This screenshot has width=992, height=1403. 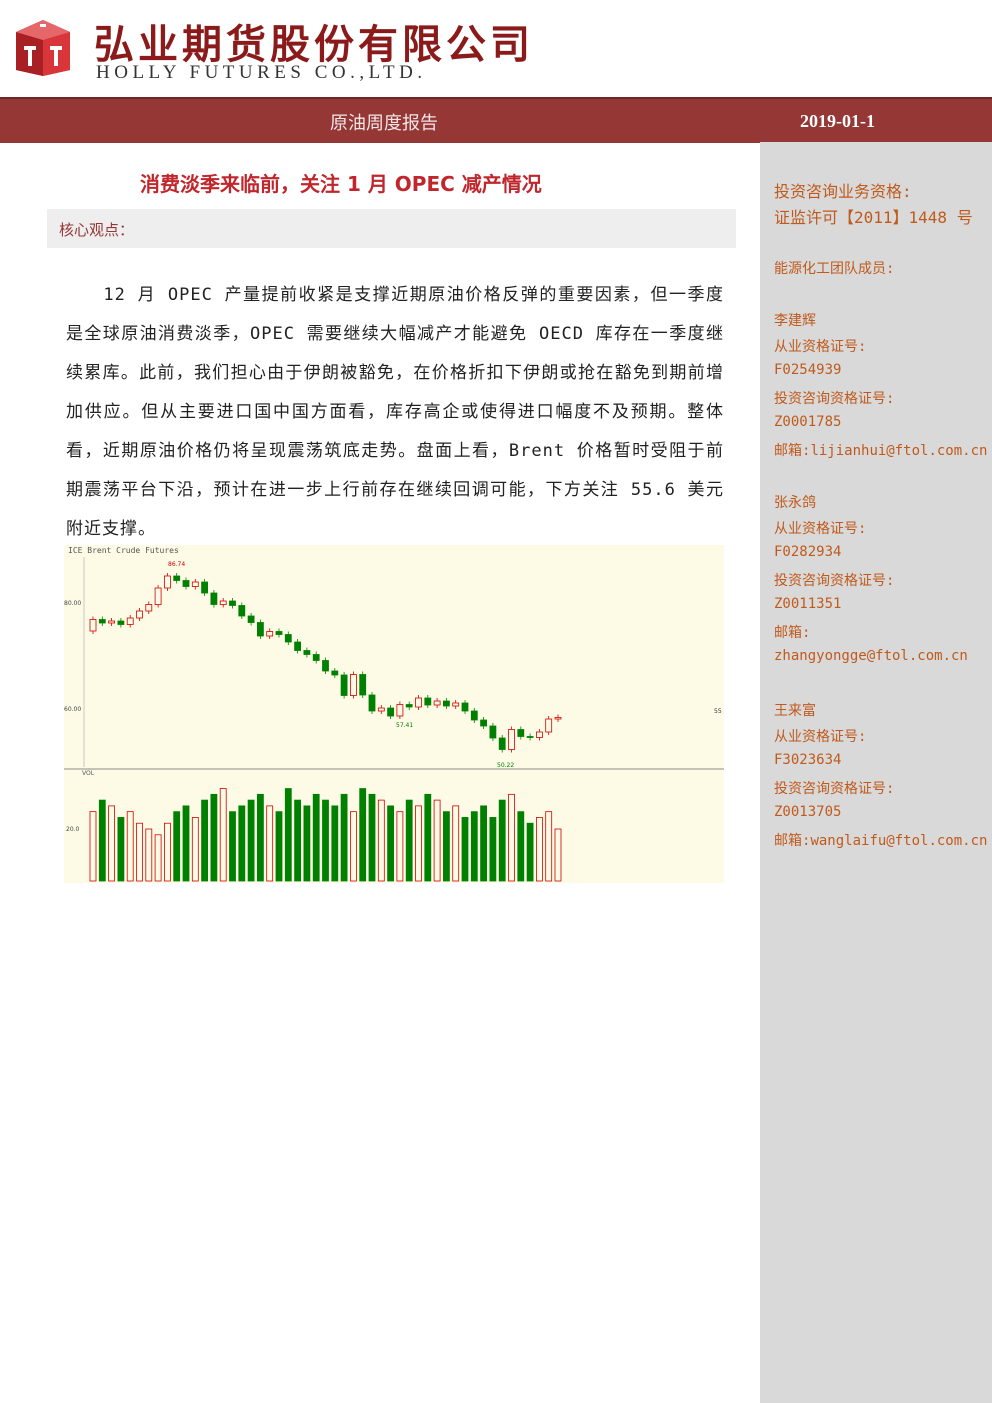 What do you see at coordinates (88, 773) in the screenshot?
I see `volume-header: VOL` at bounding box center [88, 773].